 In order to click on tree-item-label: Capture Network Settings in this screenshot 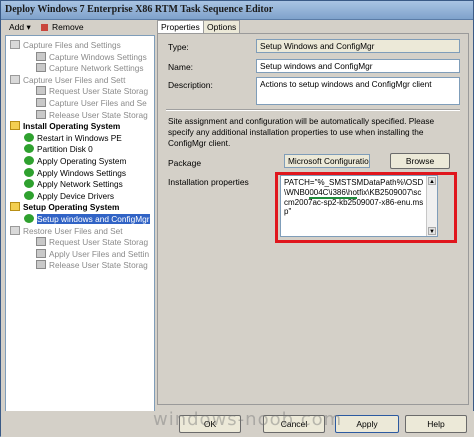, I will do `click(96, 68)`.